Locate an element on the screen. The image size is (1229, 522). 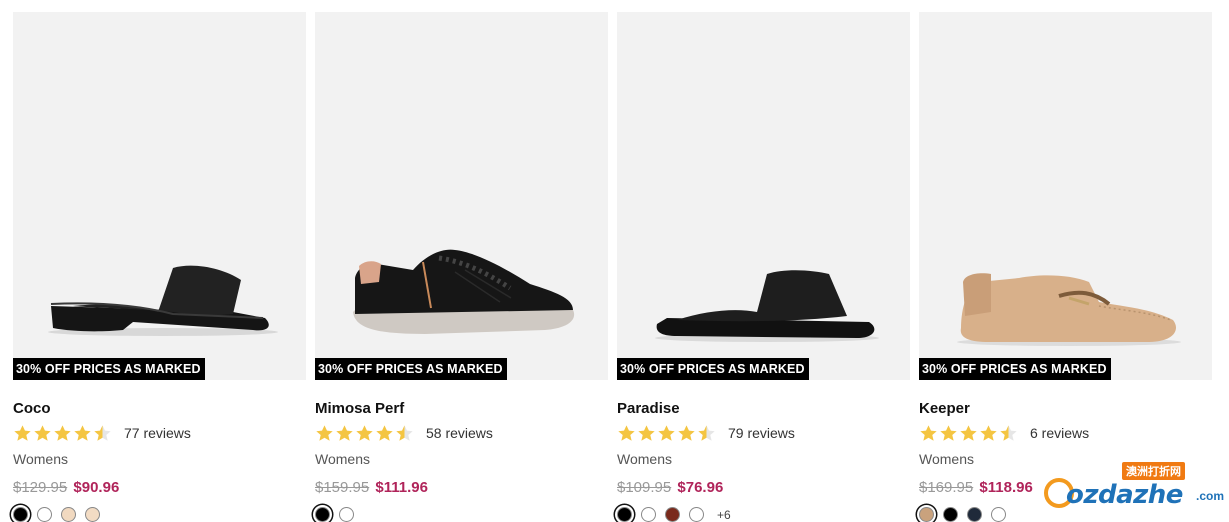
original-price: $159.95 is located at coordinates (342, 487).